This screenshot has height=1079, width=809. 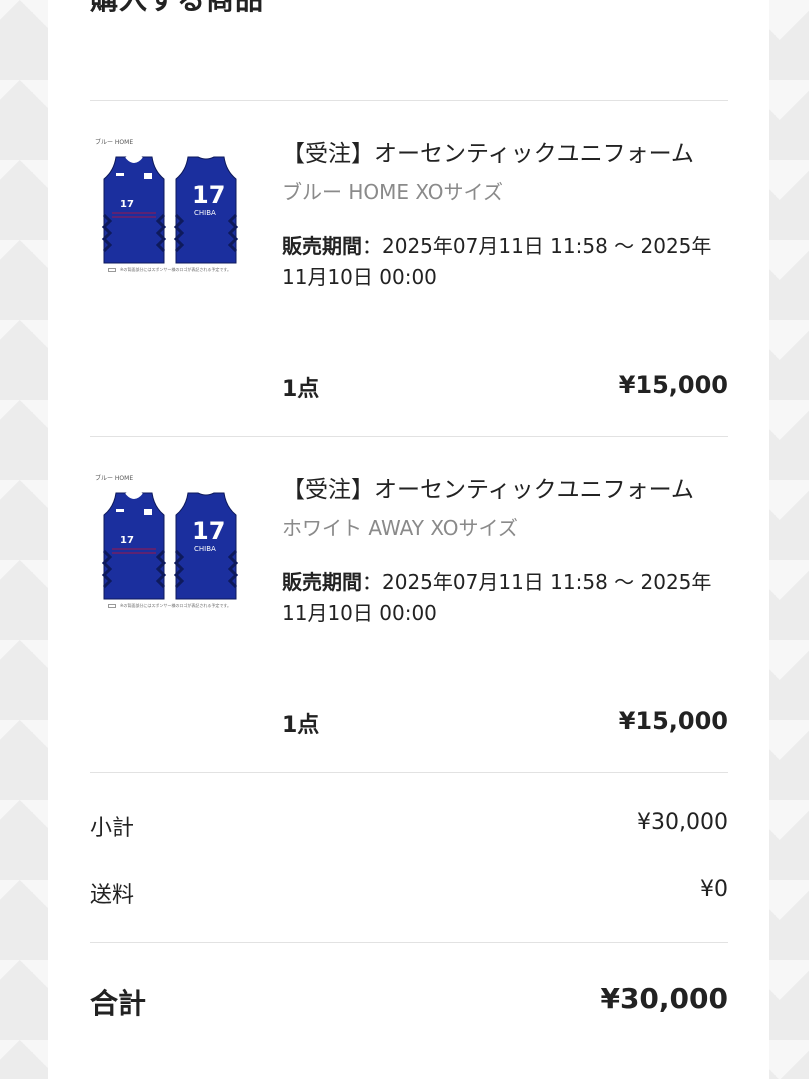 What do you see at coordinates (118, 1003) in the screenshot?
I see `total-label: 合計` at bounding box center [118, 1003].